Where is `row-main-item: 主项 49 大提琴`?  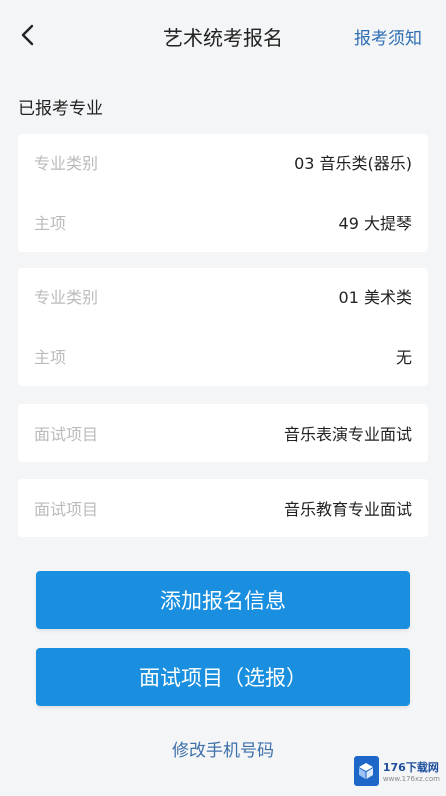 row-main-item: 主项 49 大提琴 is located at coordinates (223, 222).